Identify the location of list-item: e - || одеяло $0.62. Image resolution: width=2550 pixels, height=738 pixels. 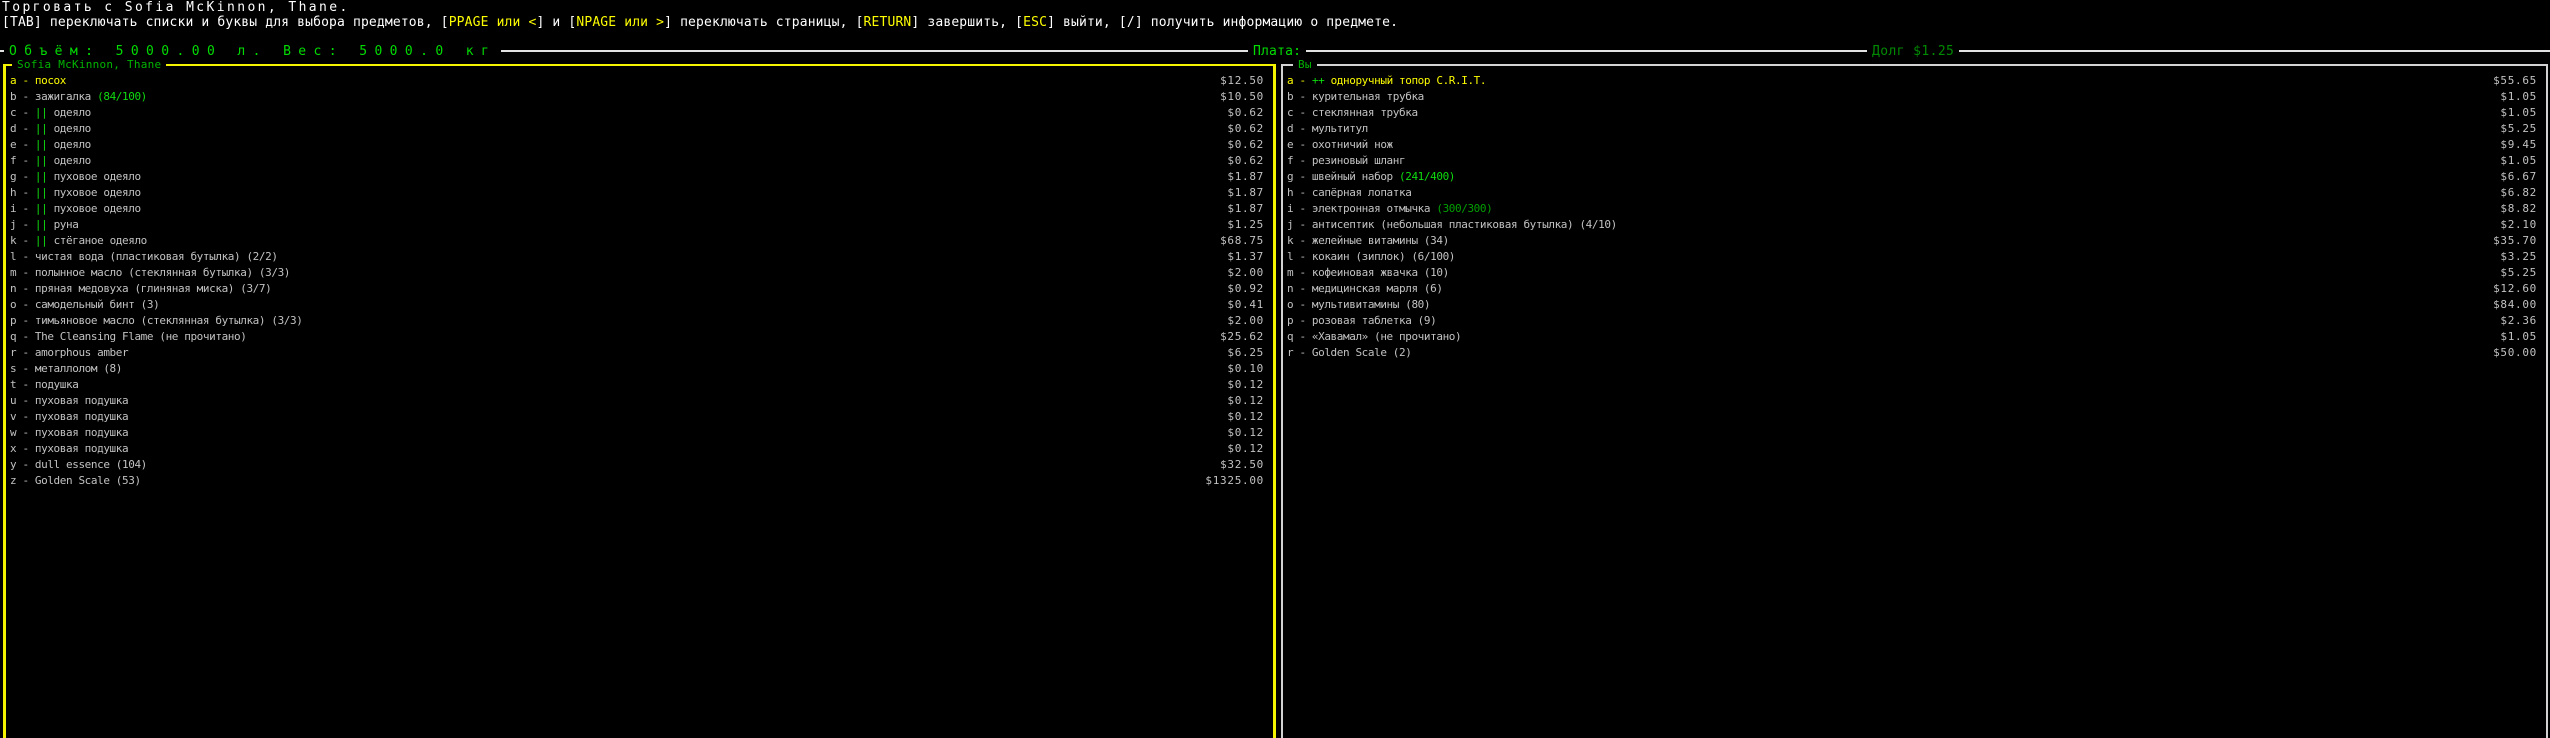
(637, 145).